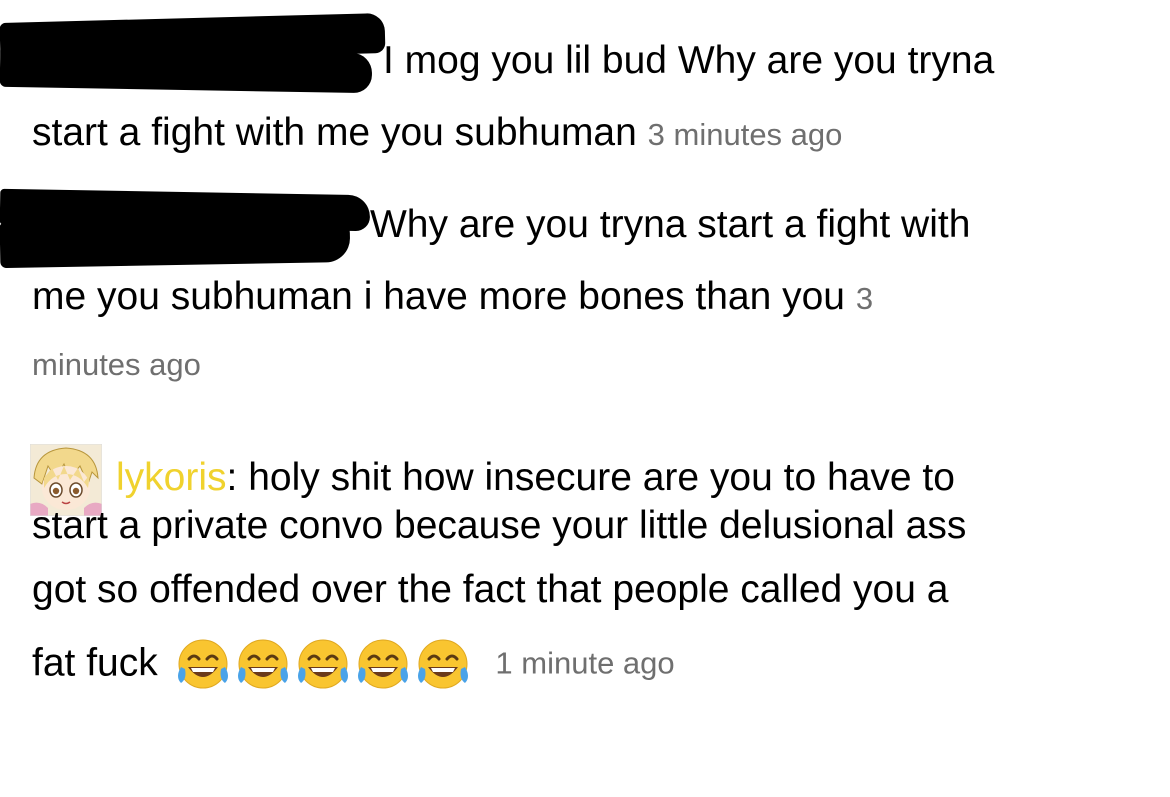 This screenshot has height=797, width=1170. I want to click on redaction-bar-2b, so click(175, 242).